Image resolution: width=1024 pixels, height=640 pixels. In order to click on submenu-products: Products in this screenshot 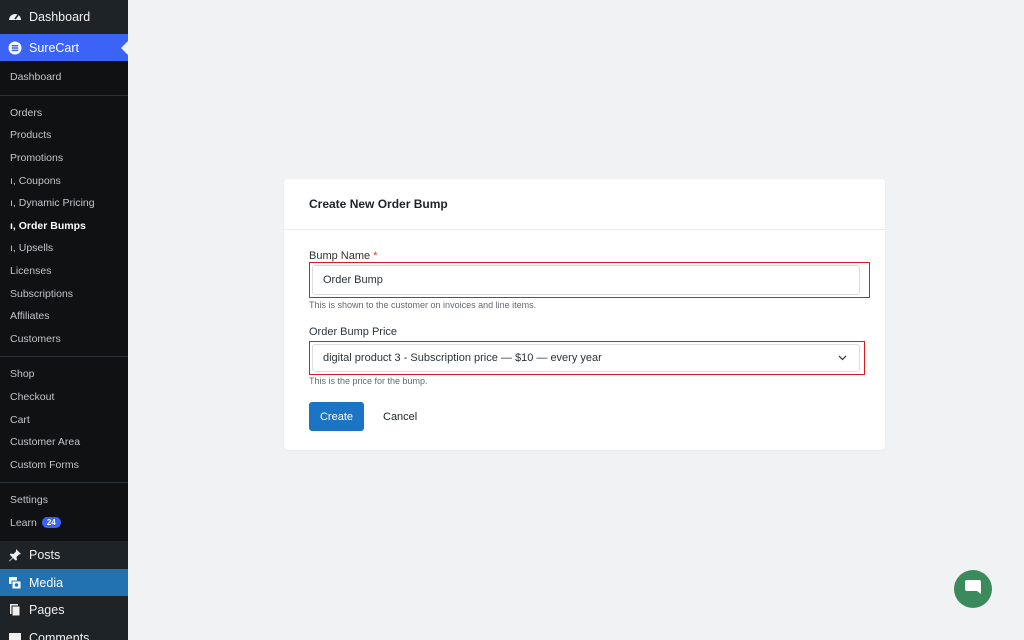, I will do `click(64, 135)`.